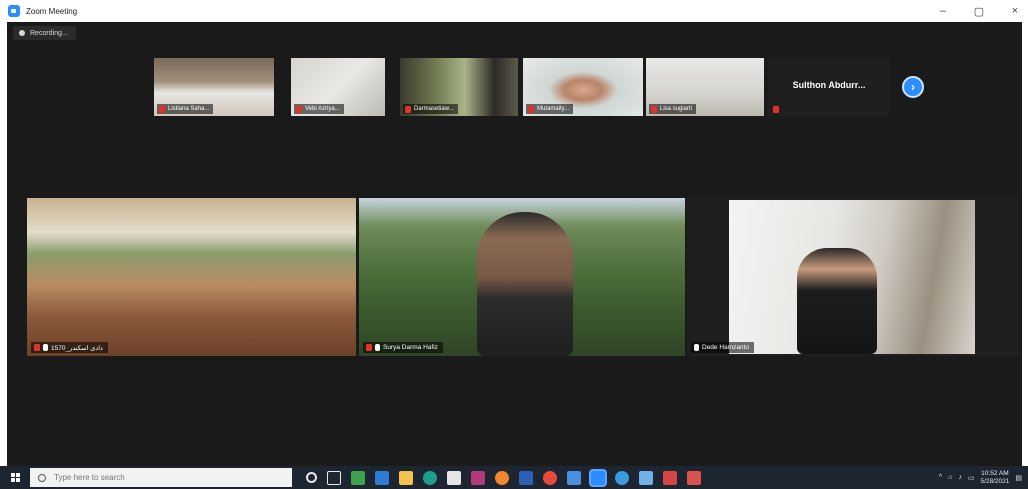 Image resolution: width=1028 pixels, height=489 pixels. I want to click on media-app-icon, so click(478, 477).